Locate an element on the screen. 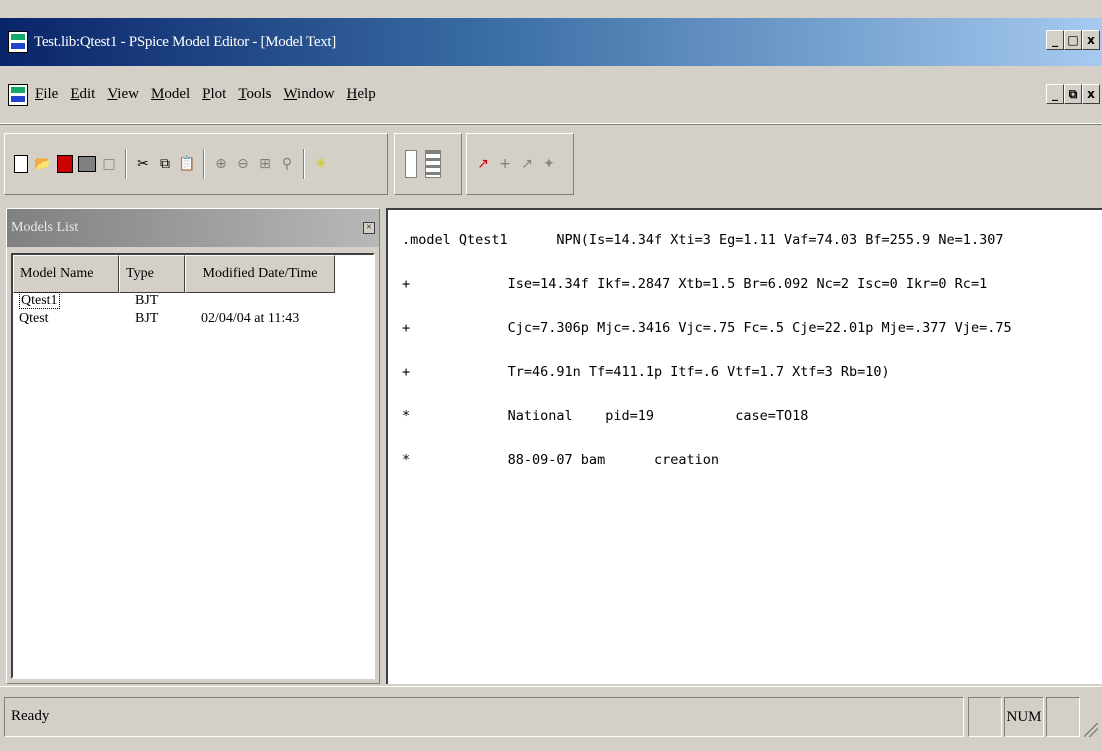 This screenshot has width=1102, height=751. model-name-cell: Qtest is located at coordinates (34, 318).